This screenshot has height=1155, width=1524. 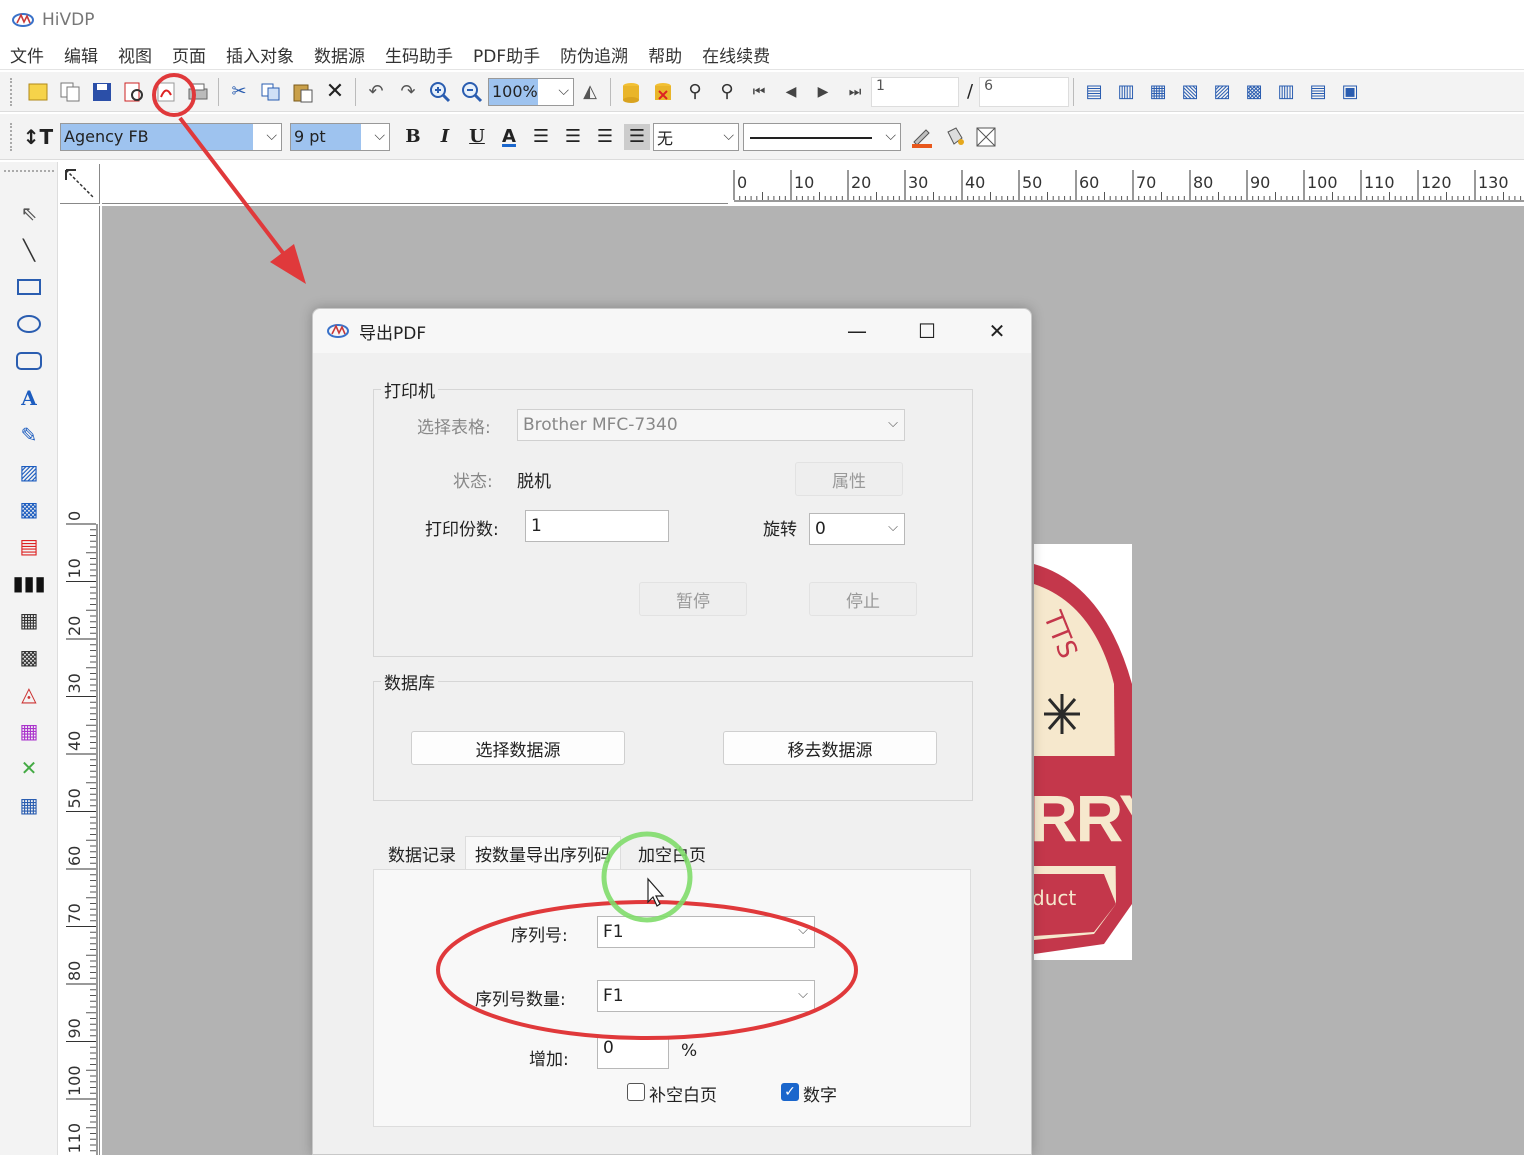 I want to click on select-data-source-button: 选择数据源, so click(x=518, y=748).